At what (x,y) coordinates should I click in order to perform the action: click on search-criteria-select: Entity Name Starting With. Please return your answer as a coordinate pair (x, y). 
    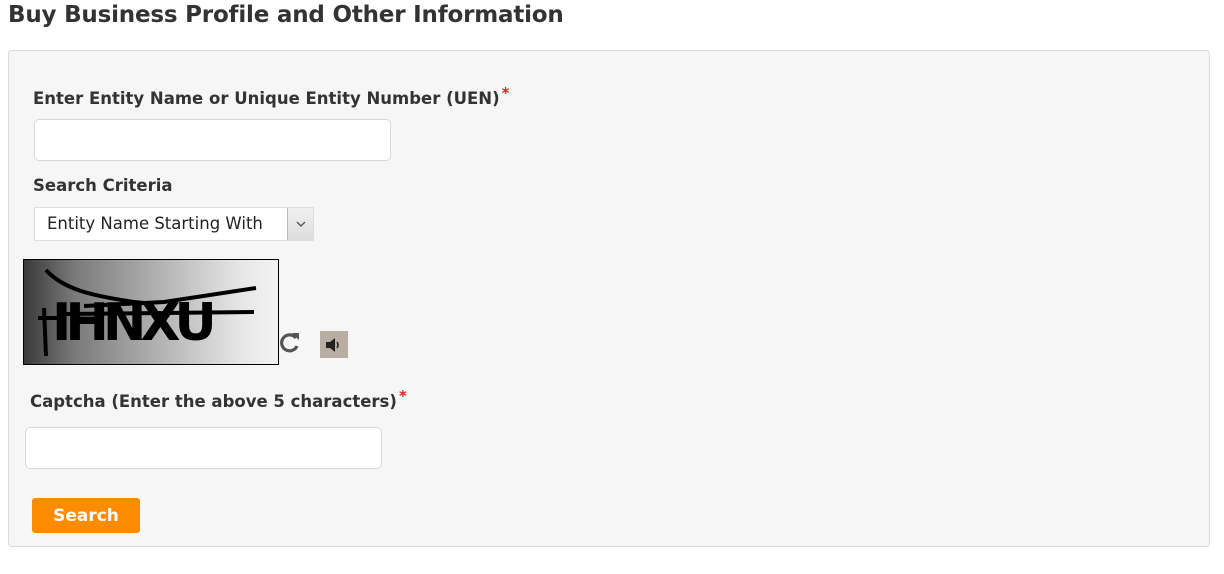
    Looking at the image, I should click on (174, 224).